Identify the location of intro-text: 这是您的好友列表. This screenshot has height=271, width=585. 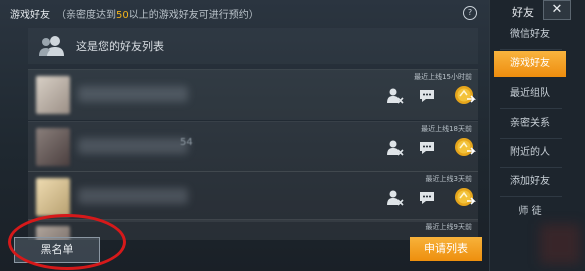
(120, 46).